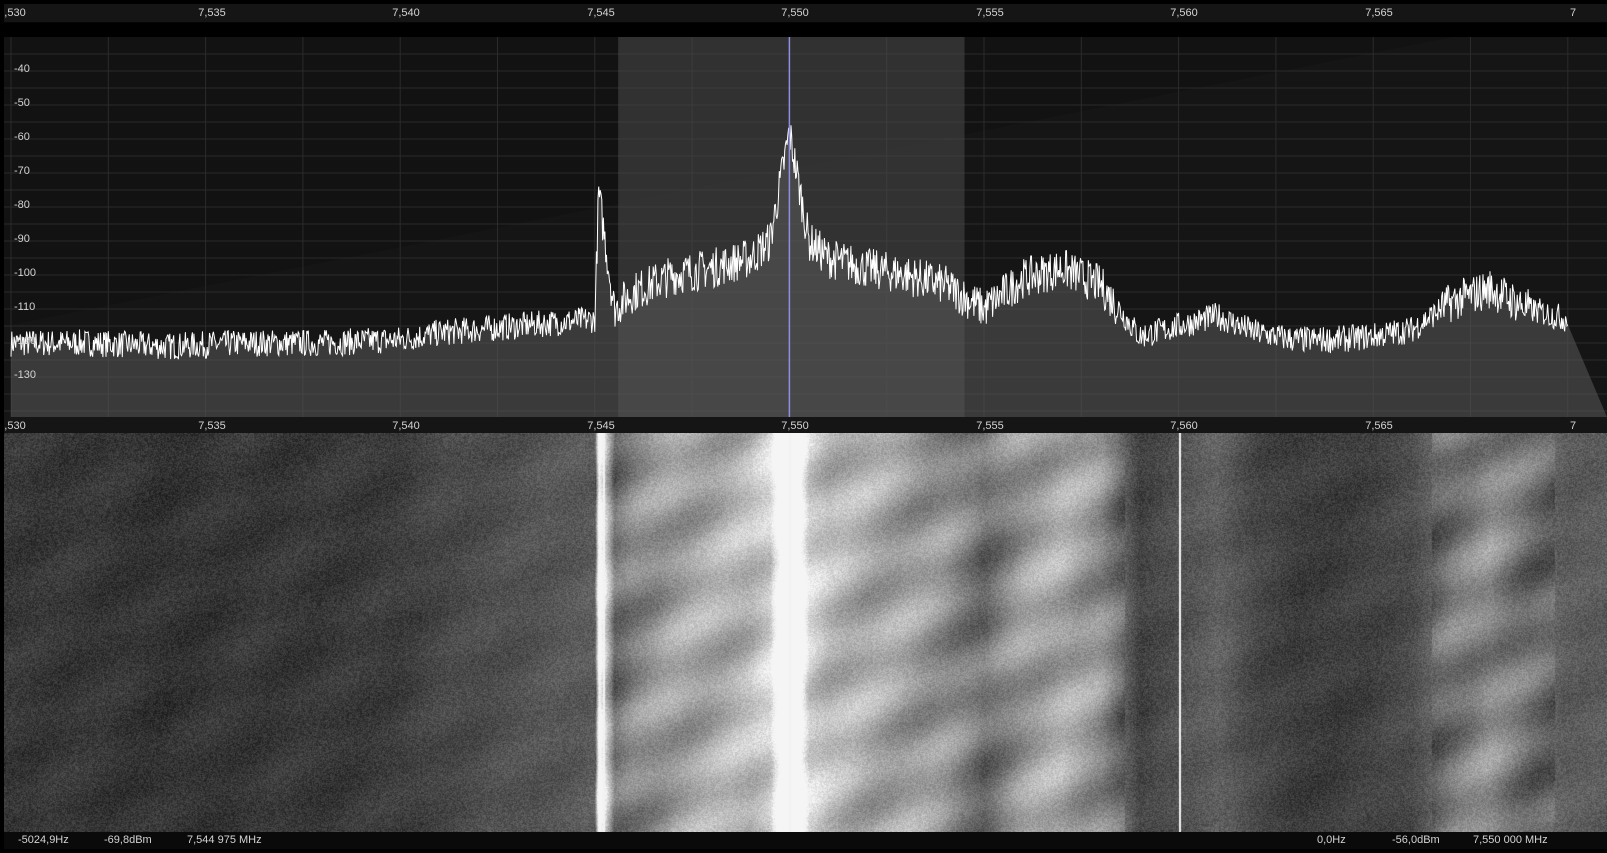  Describe the element at coordinates (1331, 840) in the screenshot. I see `center-offset: 0,0Hz` at that location.